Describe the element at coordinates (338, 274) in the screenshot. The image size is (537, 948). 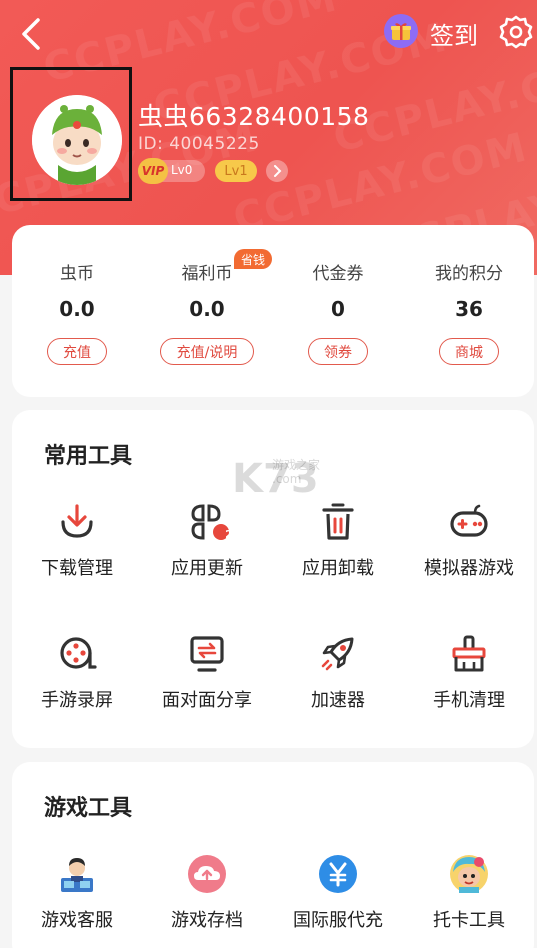
I see `wallet-label: 代金券` at that location.